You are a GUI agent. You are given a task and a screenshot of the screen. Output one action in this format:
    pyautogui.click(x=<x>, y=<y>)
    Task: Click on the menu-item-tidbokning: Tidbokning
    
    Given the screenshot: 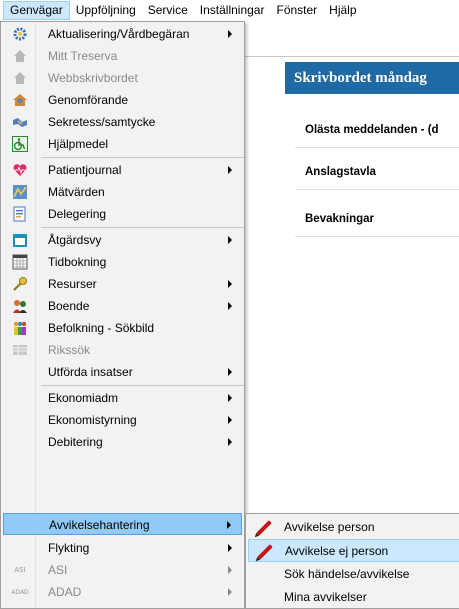 What is the action you would take?
    pyautogui.click(x=122, y=262)
    